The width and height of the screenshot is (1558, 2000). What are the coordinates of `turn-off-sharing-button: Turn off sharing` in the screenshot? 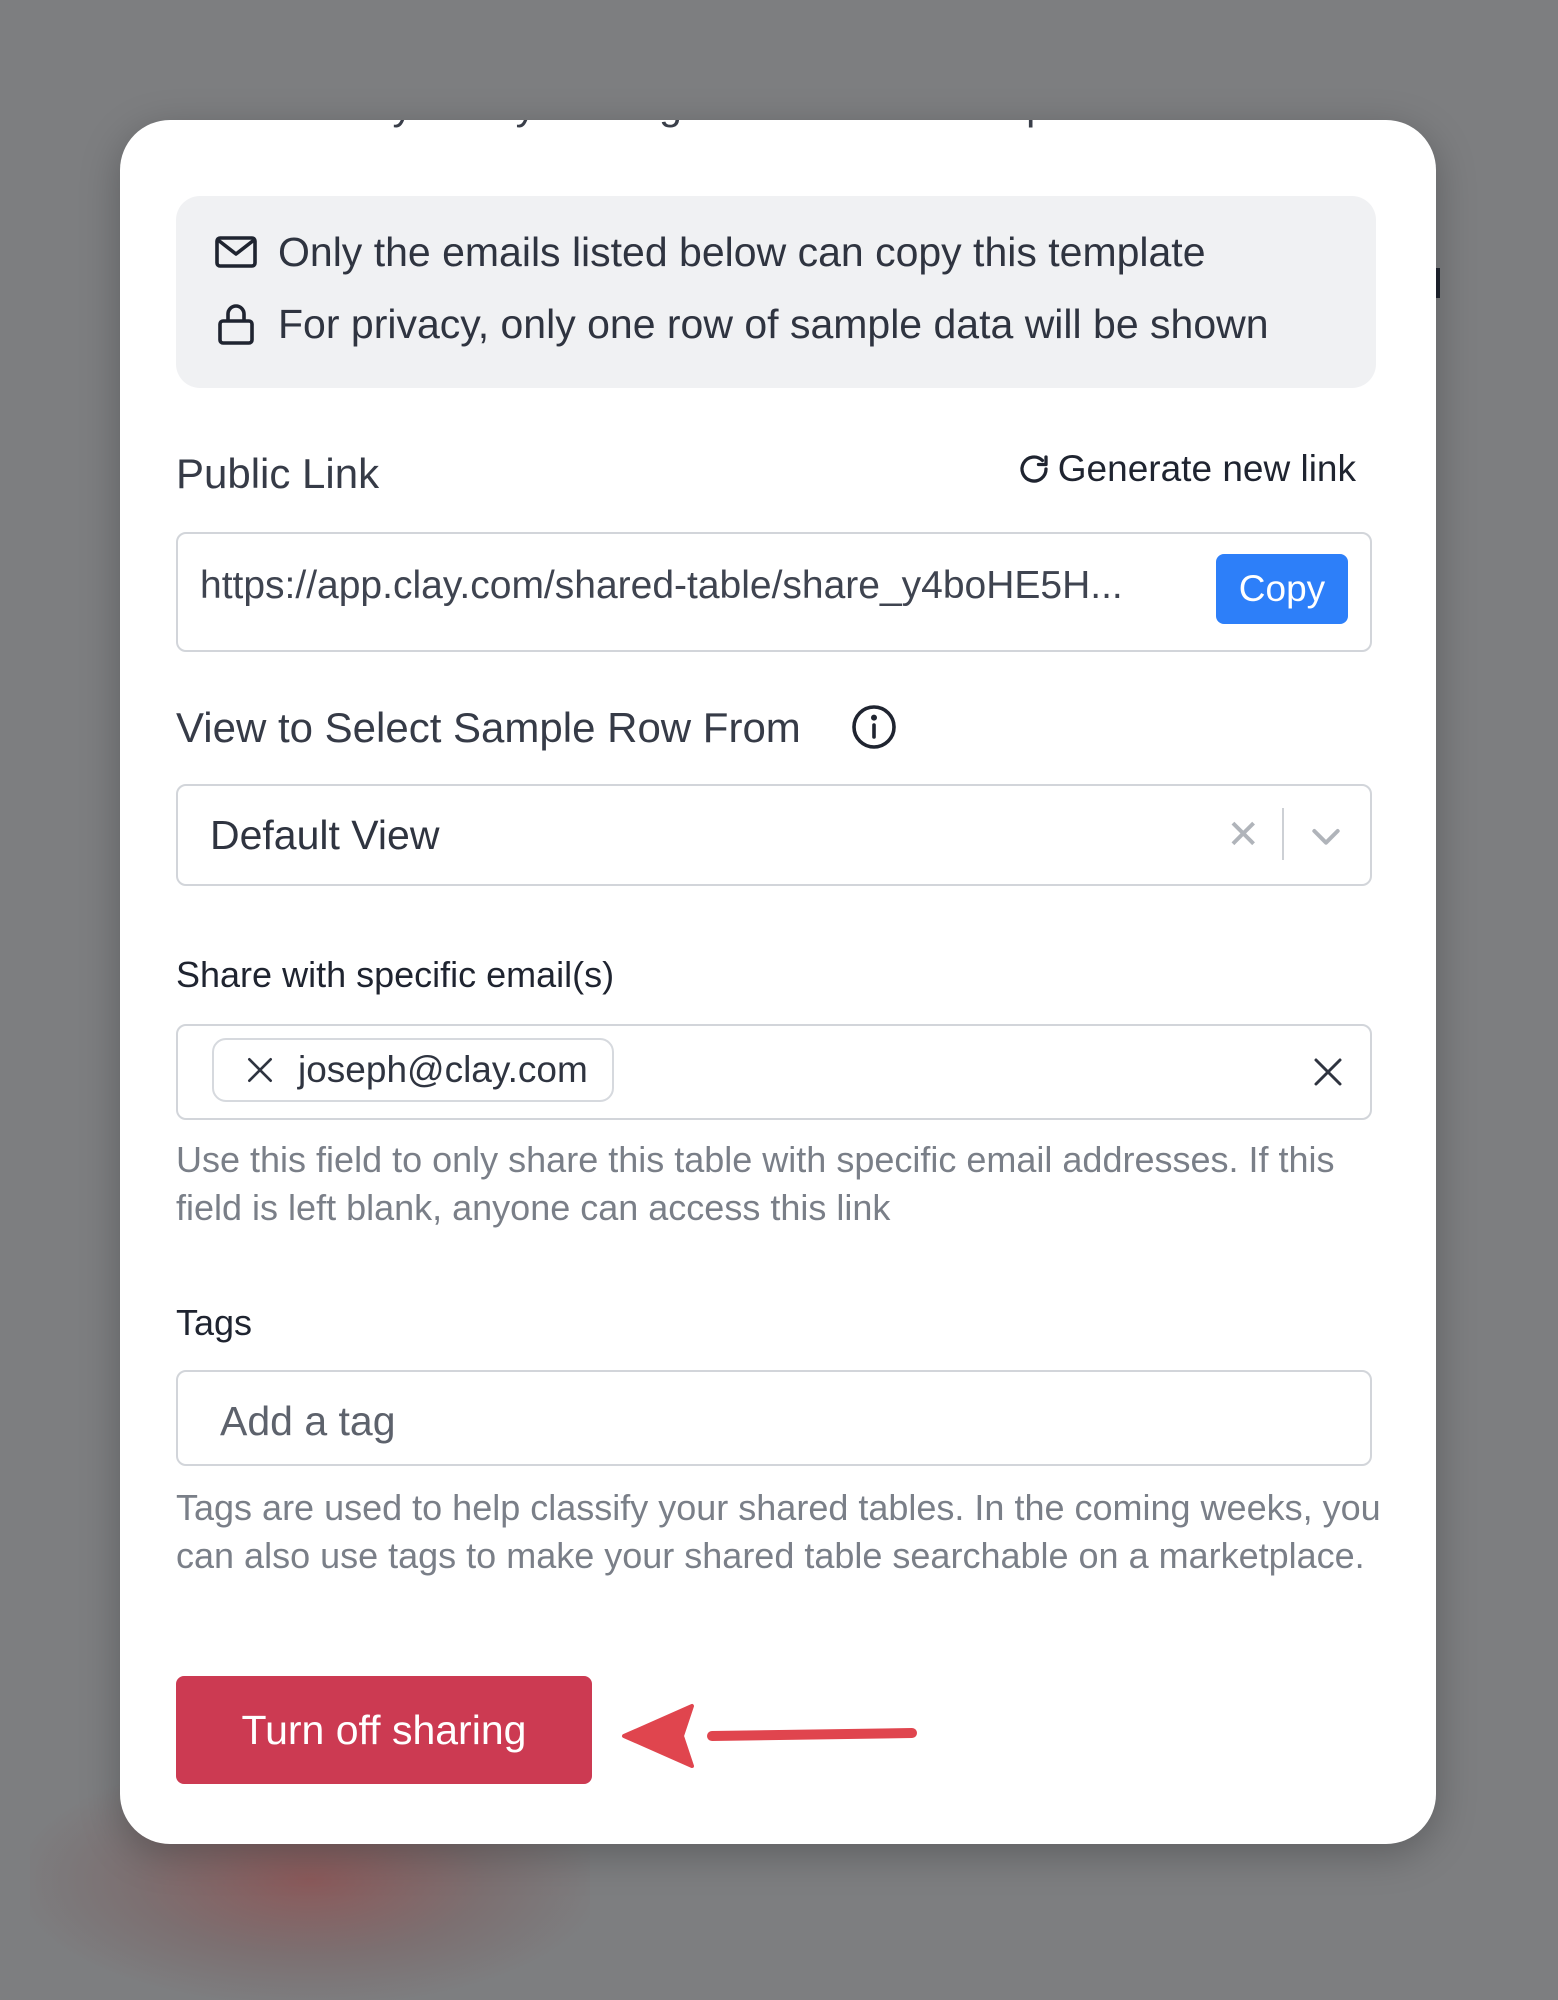 It's located at (384, 1730).